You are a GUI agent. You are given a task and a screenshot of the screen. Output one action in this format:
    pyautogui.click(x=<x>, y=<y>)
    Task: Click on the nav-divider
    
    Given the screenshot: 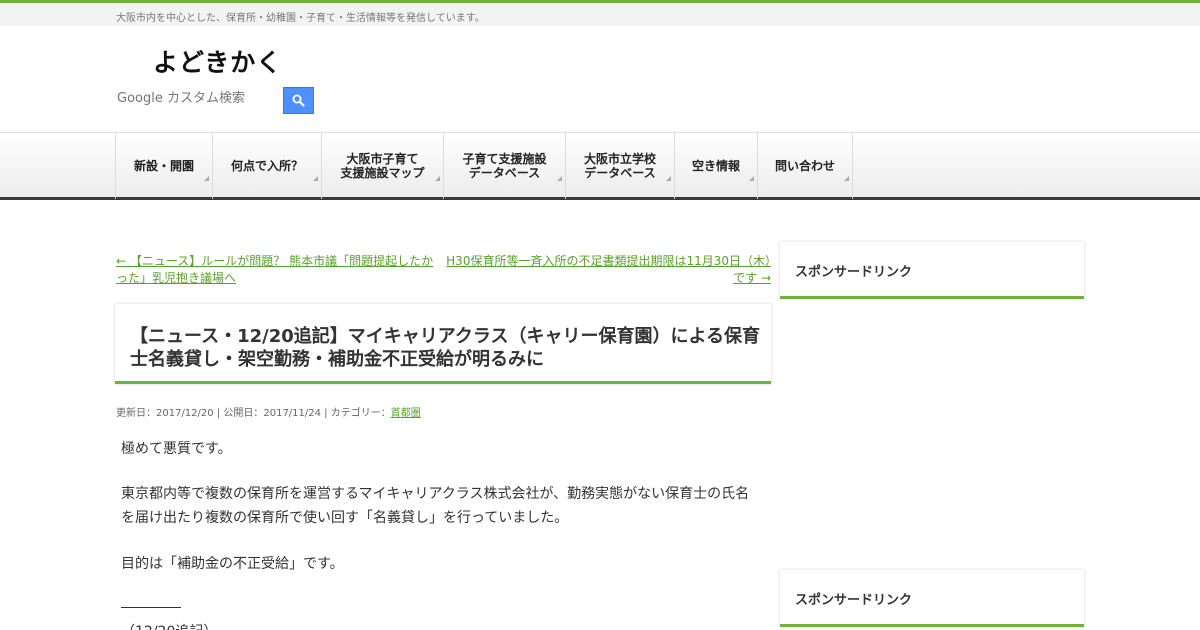 What is the action you would take?
    pyautogui.click(x=852, y=166)
    